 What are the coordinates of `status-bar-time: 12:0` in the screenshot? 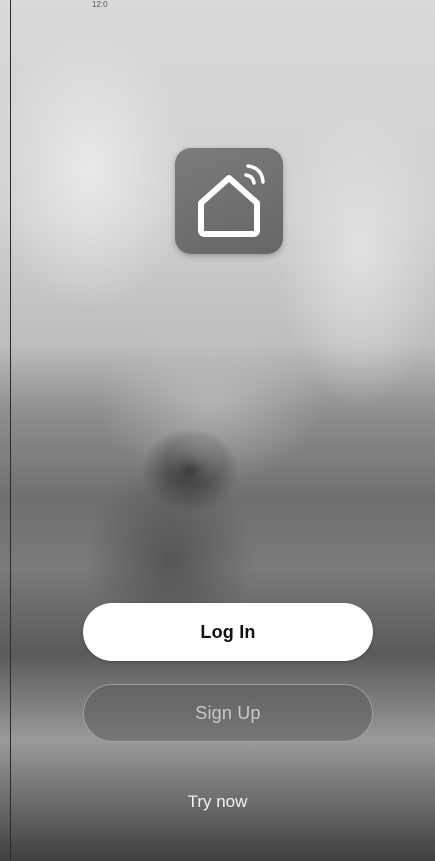 It's located at (100, 4).